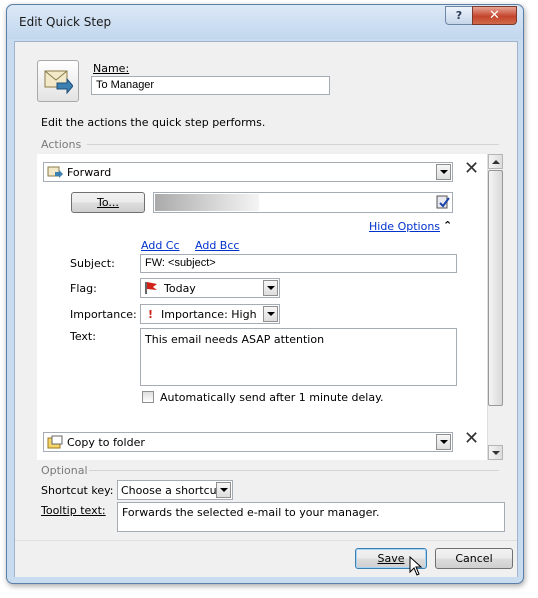 The height and width of the screenshot is (598, 538). I want to click on chevron-up-icon, so click(495, 161).